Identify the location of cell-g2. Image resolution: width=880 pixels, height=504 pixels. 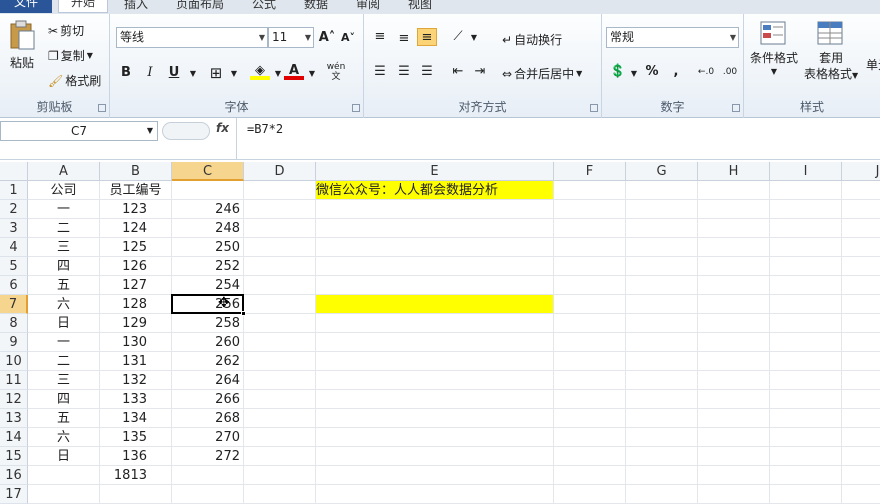
(662, 209).